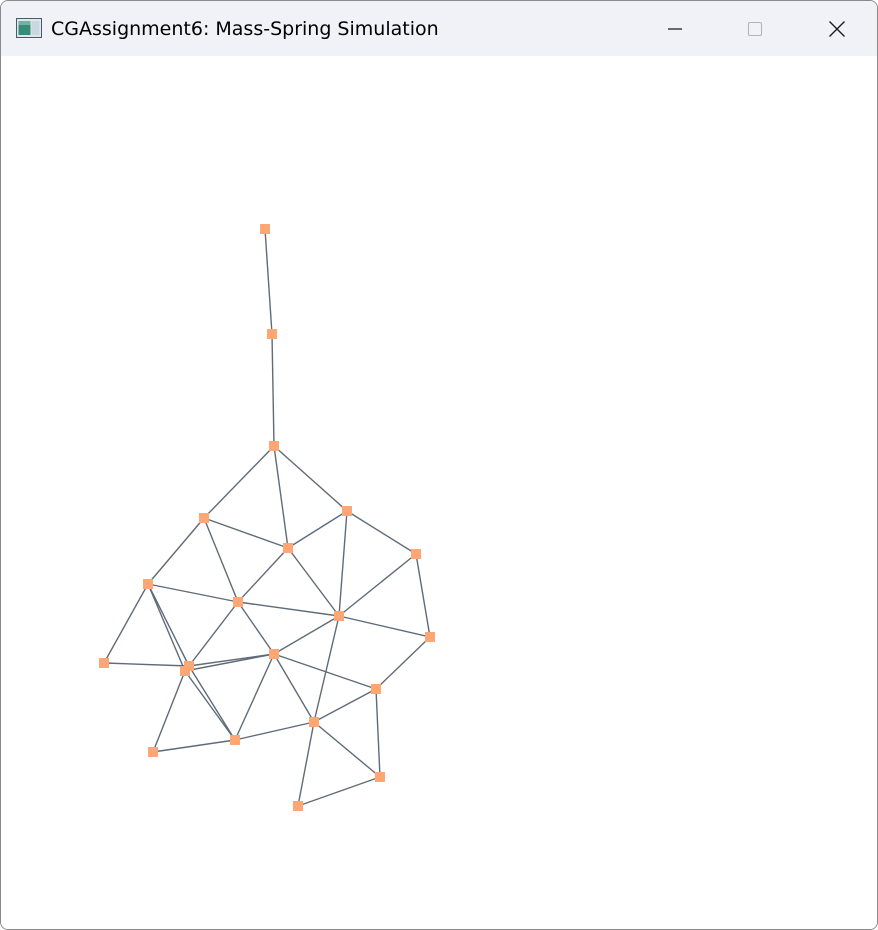 The height and width of the screenshot is (930, 878). I want to click on minimize-button, so click(675, 28).